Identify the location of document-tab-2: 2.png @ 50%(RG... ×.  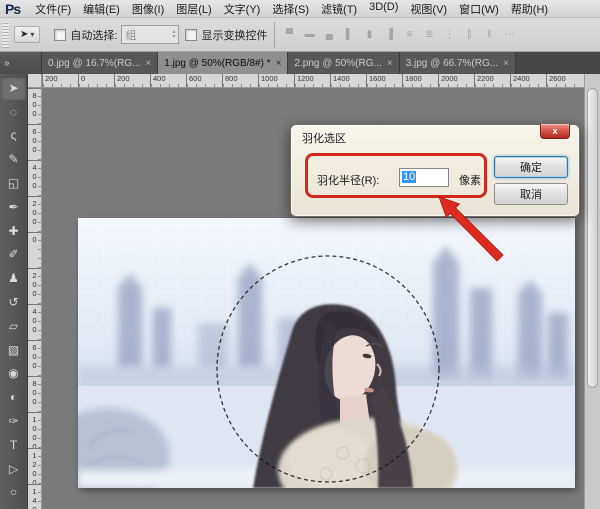
(344, 63).